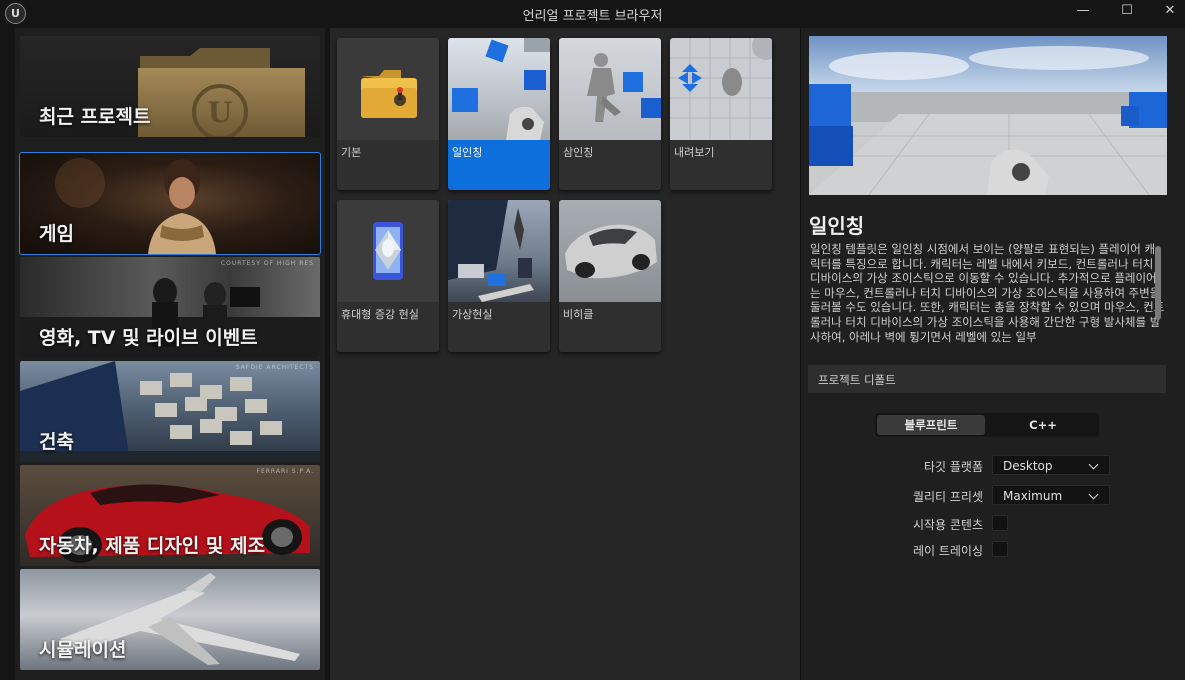 The height and width of the screenshot is (680, 1185). I want to click on category-architecture: SAFDIE ARCHITECTS 건축, so click(170, 411).